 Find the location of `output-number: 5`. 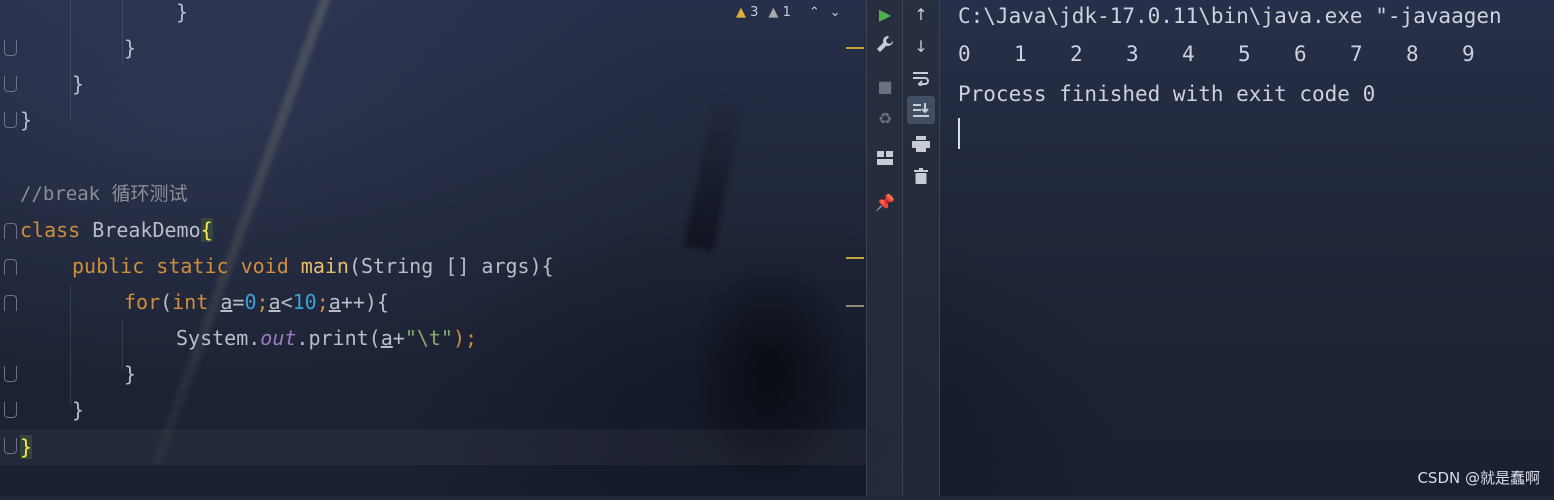

output-number: 5 is located at coordinates (1244, 54).